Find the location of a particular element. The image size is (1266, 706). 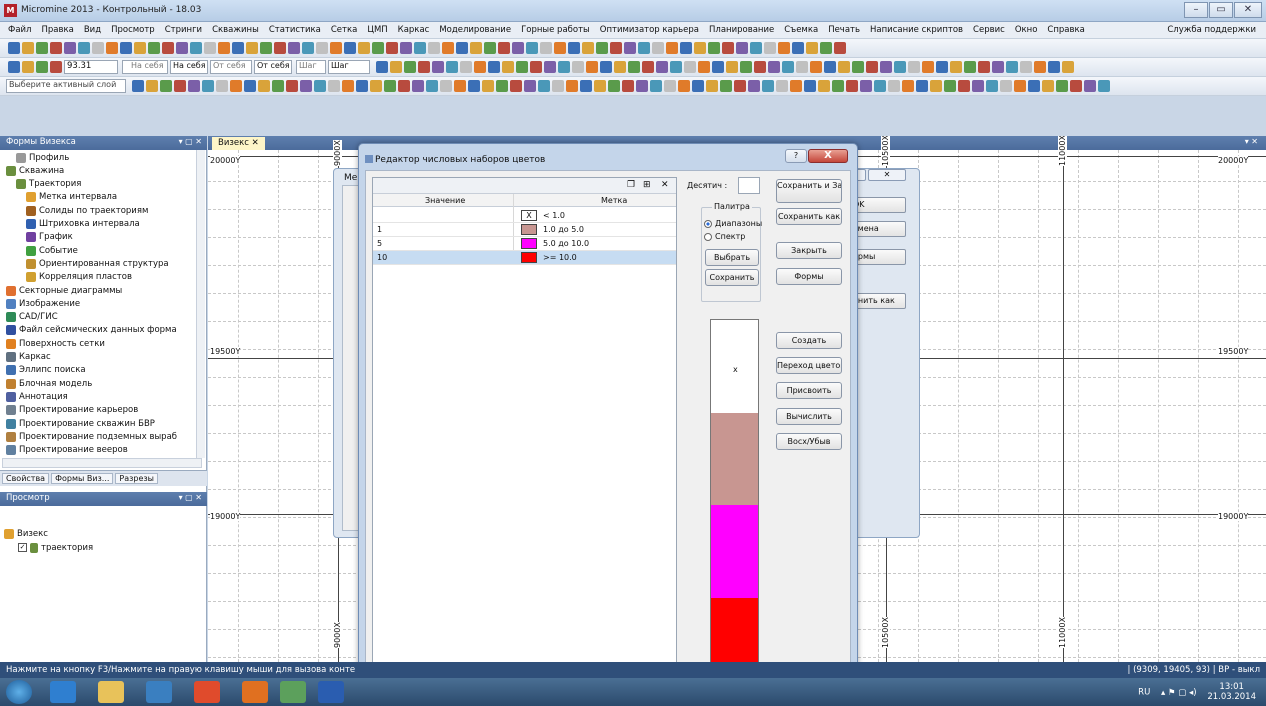

menu-item-5: Скважины is located at coordinates (235, 30).